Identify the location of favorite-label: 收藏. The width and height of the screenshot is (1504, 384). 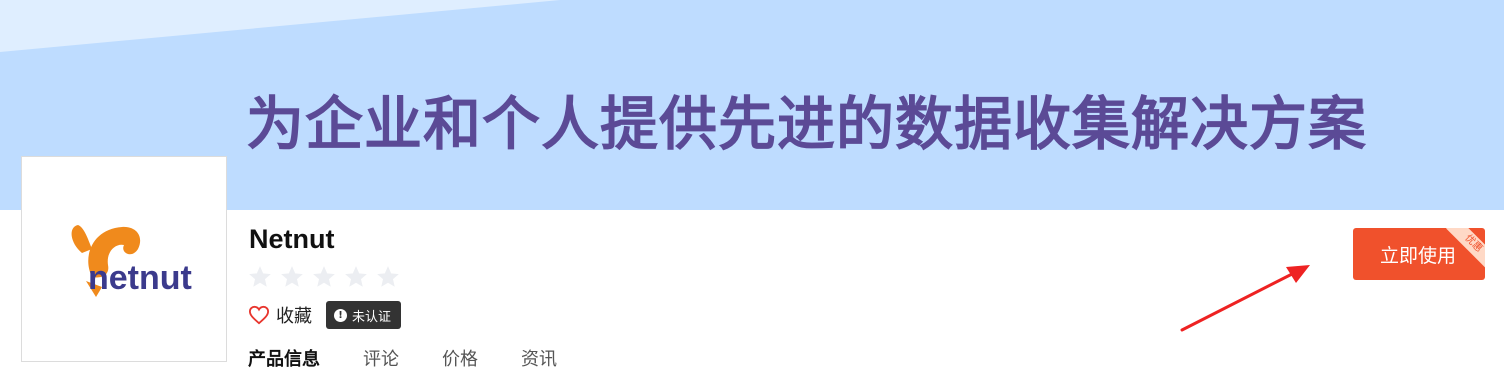
(294, 316).